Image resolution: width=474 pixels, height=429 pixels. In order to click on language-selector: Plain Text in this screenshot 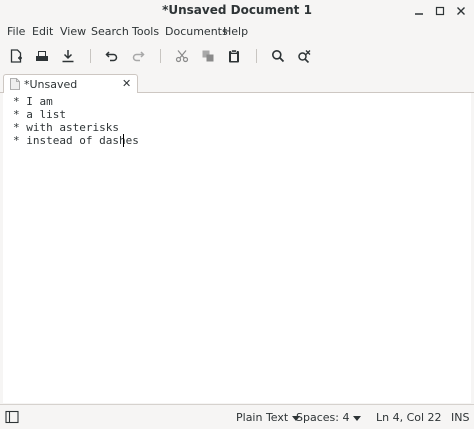, I will do `click(268, 417)`.